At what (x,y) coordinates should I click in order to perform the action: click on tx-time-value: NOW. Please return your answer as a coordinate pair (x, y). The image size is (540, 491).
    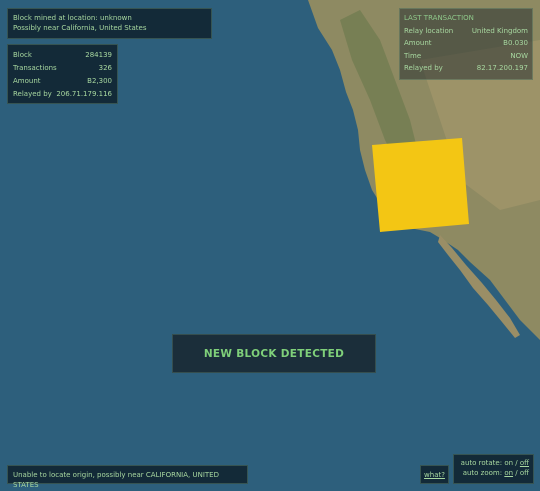
    Looking at the image, I should click on (519, 55).